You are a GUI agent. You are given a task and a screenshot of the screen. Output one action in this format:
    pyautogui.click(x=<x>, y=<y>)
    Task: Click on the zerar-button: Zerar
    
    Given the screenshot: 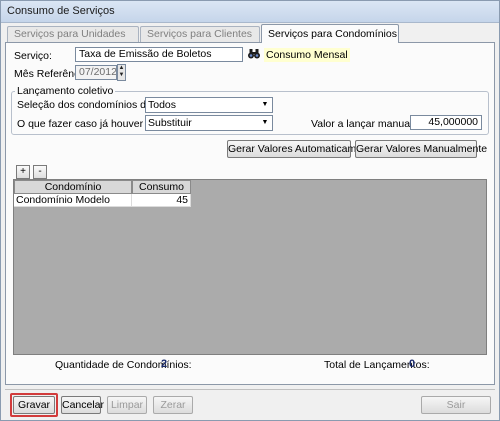 What is the action you would take?
    pyautogui.click(x=173, y=405)
    